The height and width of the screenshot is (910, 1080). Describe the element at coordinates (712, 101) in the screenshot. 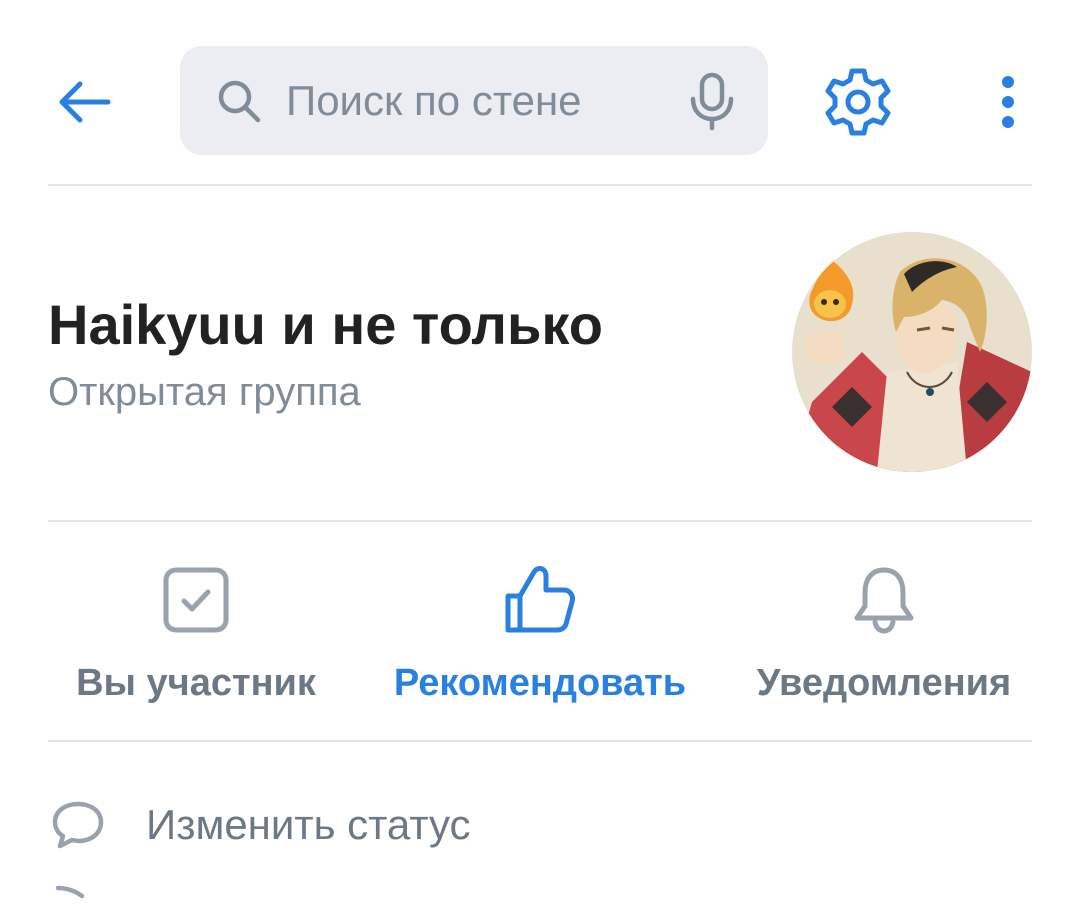

I see `microphone-icon` at that location.